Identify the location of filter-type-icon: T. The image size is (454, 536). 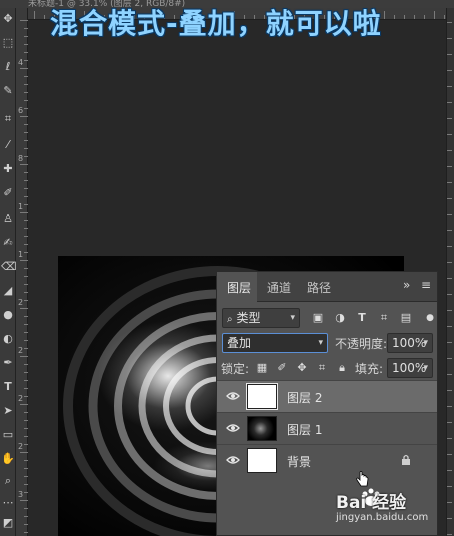
(362, 318).